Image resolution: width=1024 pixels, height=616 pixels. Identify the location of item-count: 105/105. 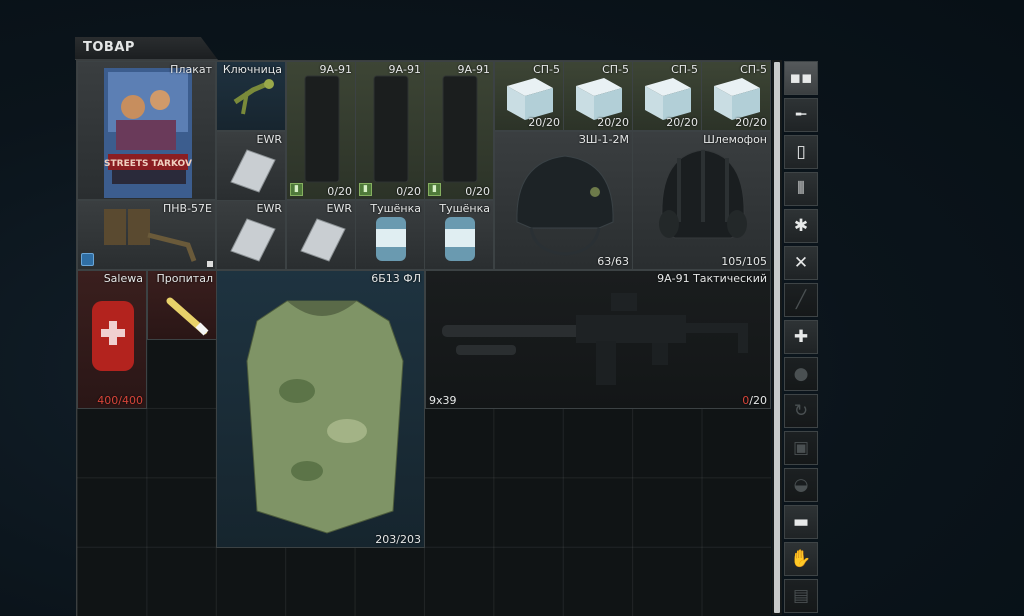
(744, 261).